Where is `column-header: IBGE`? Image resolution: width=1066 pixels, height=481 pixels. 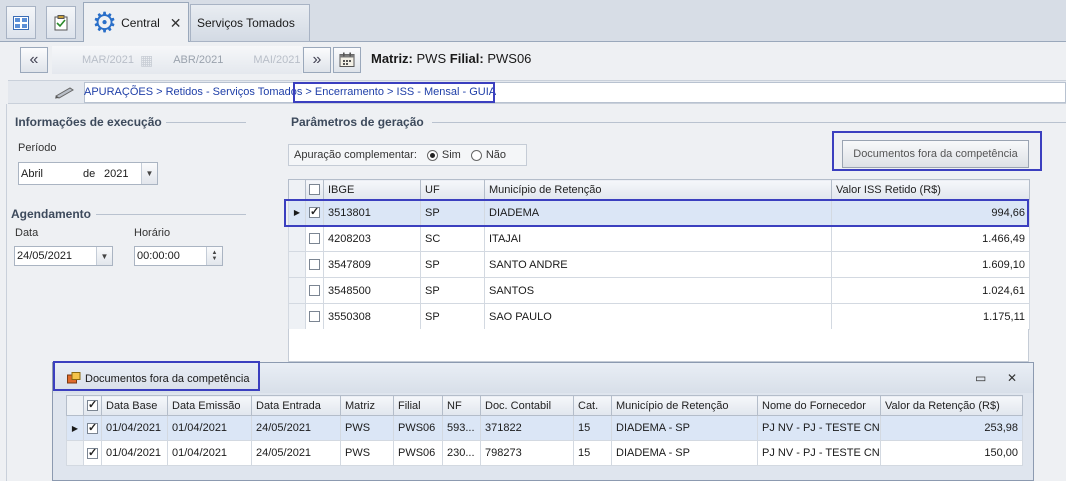
column-header: IBGE is located at coordinates (372, 189).